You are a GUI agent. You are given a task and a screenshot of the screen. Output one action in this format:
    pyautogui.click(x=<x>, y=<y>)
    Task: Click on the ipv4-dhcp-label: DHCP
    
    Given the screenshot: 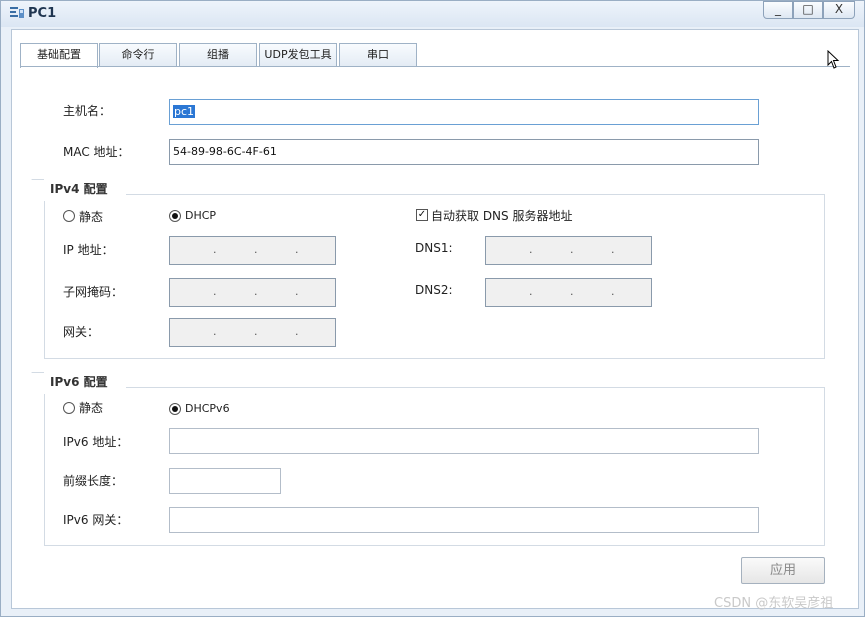 What is the action you would take?
    pyautogui.click(x=201, y=215)
    